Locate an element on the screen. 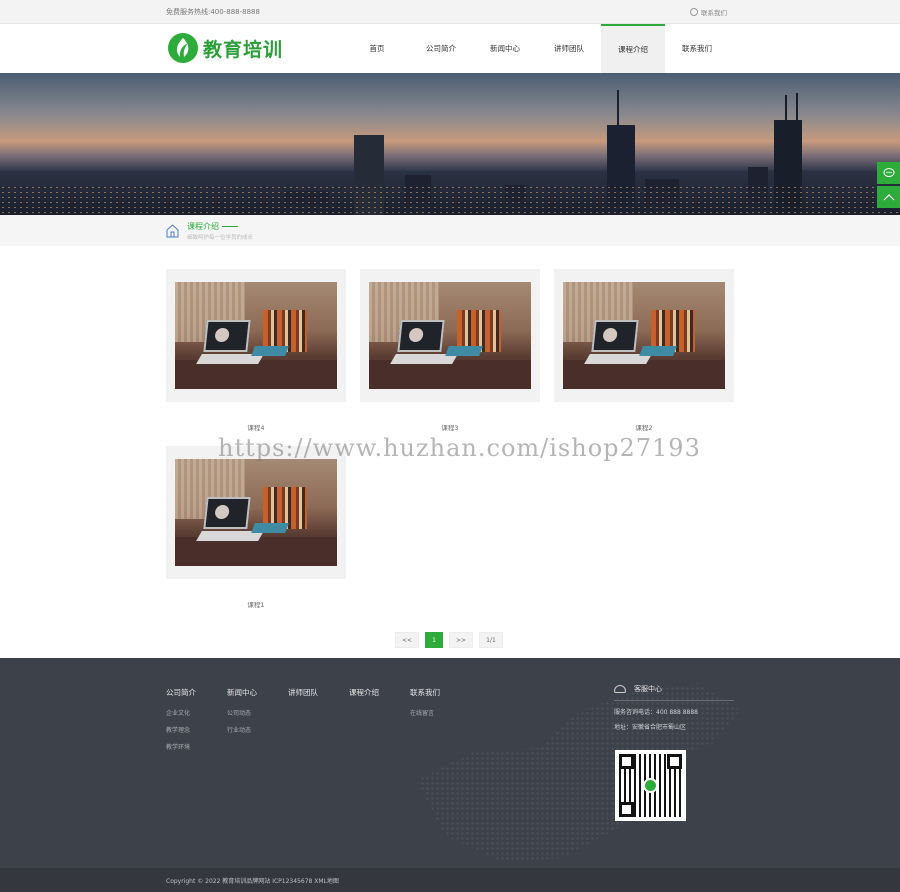  course-card: 课程3 is located at coordinates (450, 350).